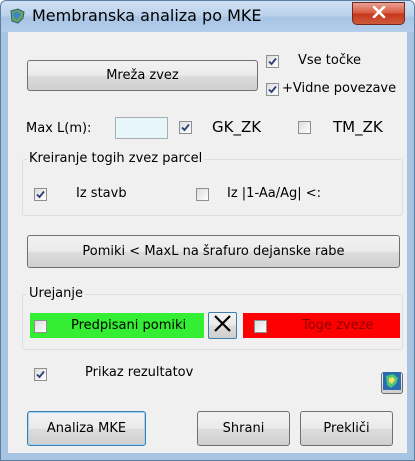  What do you see at coordinates (56, 293) in the screenshot?
I see `urejanje-legend: Urejanje` at bounding box center [56, 293].